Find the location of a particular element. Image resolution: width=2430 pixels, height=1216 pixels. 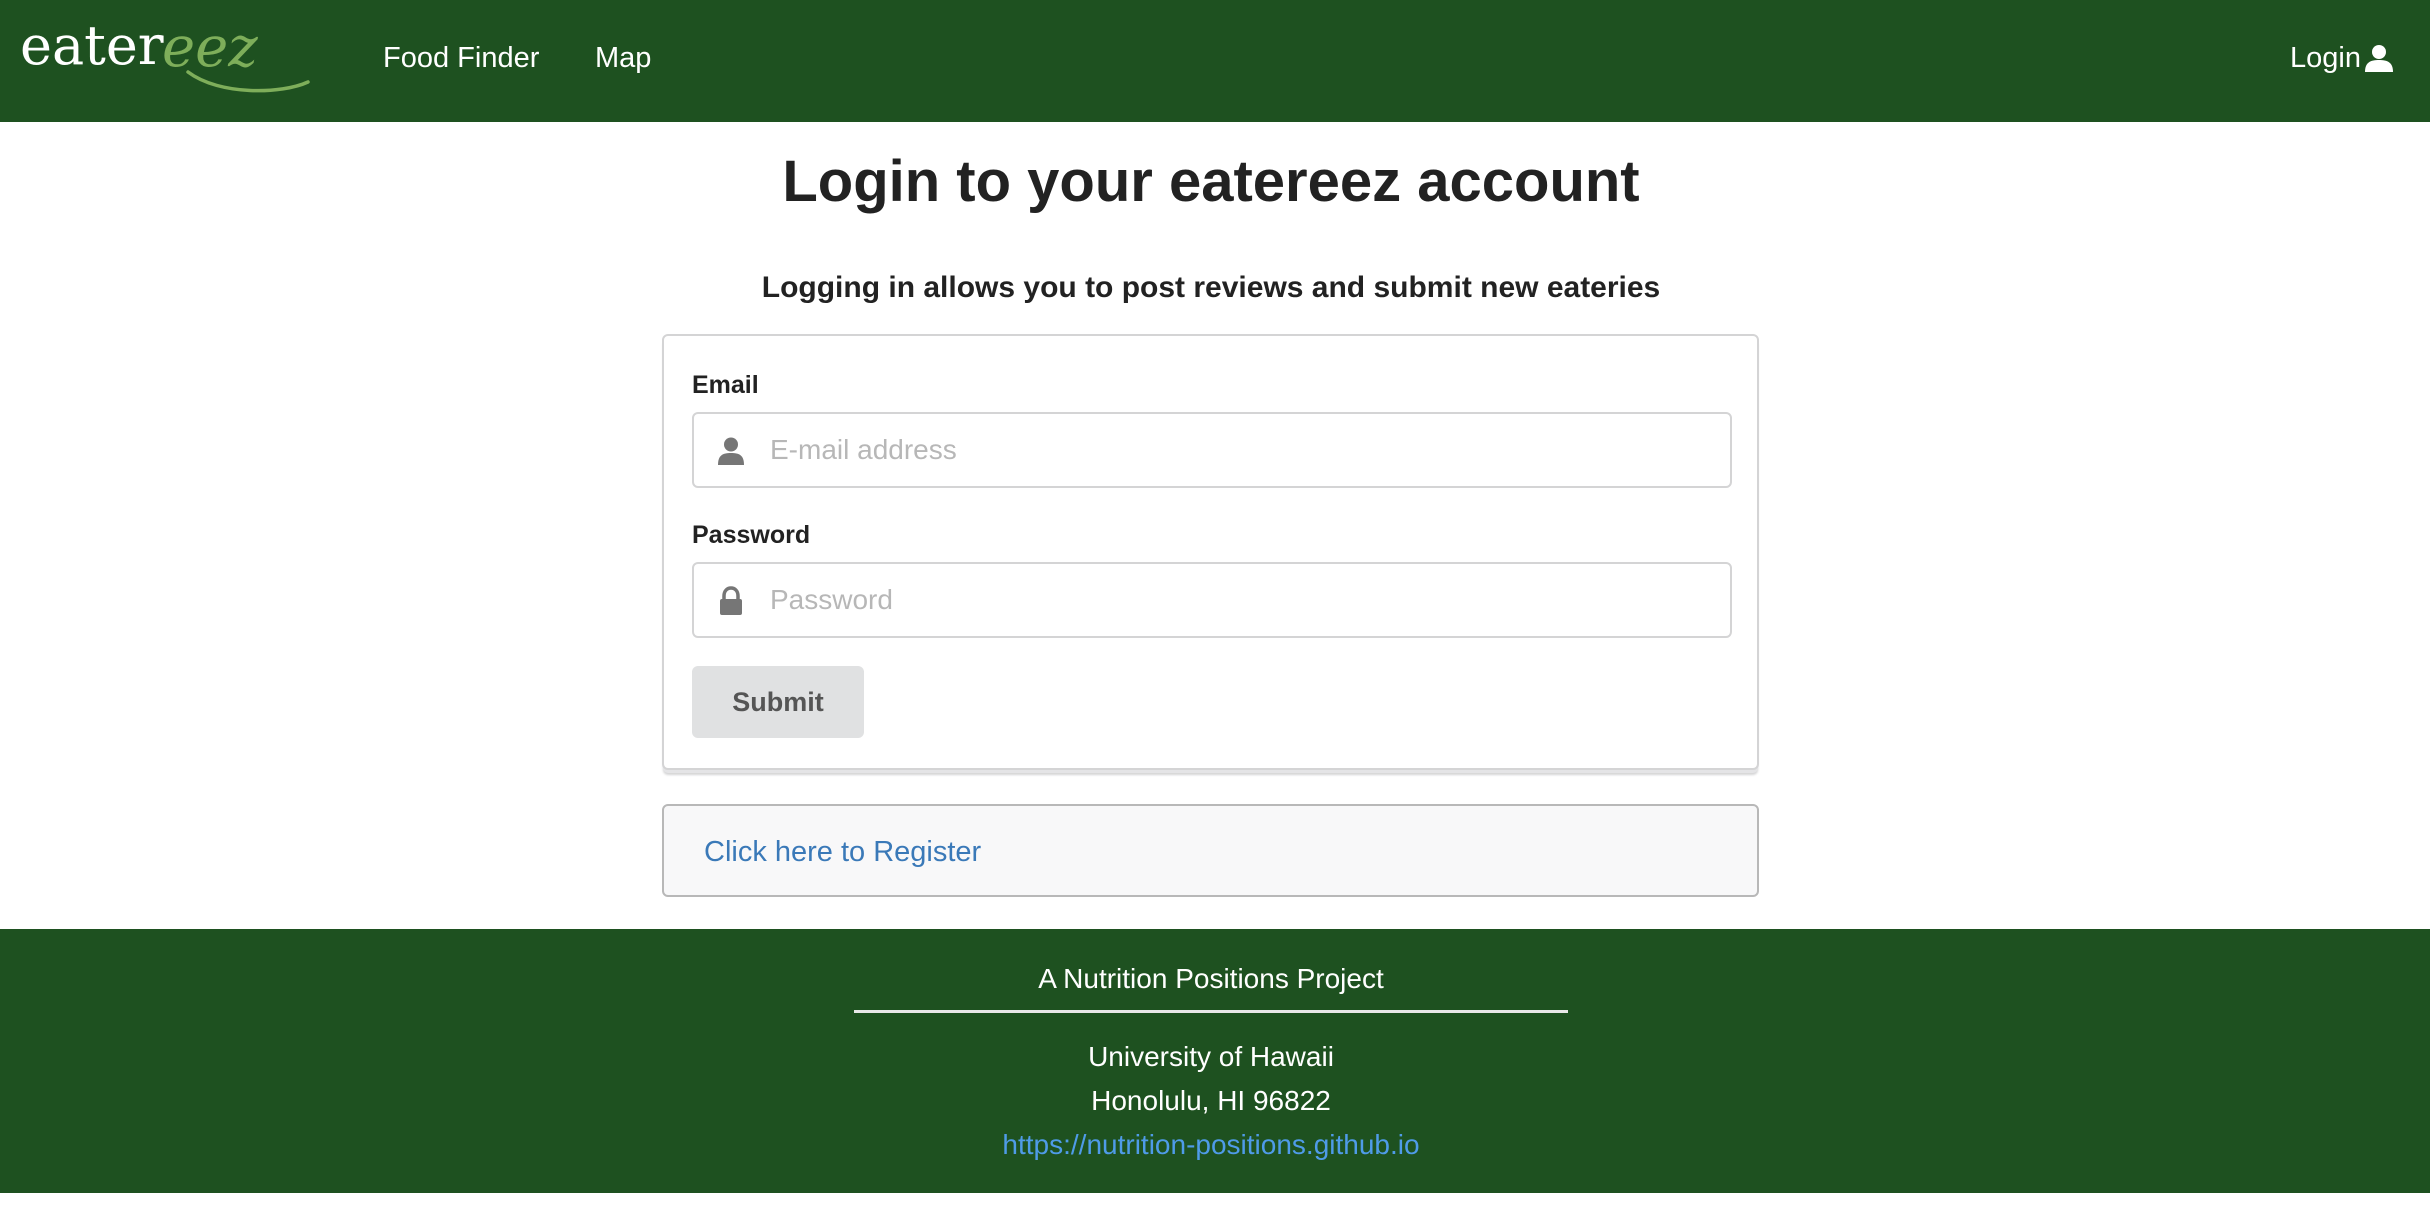

footer-address: Honolulu, HI 96822 is located at coordinates (1211, 1100).